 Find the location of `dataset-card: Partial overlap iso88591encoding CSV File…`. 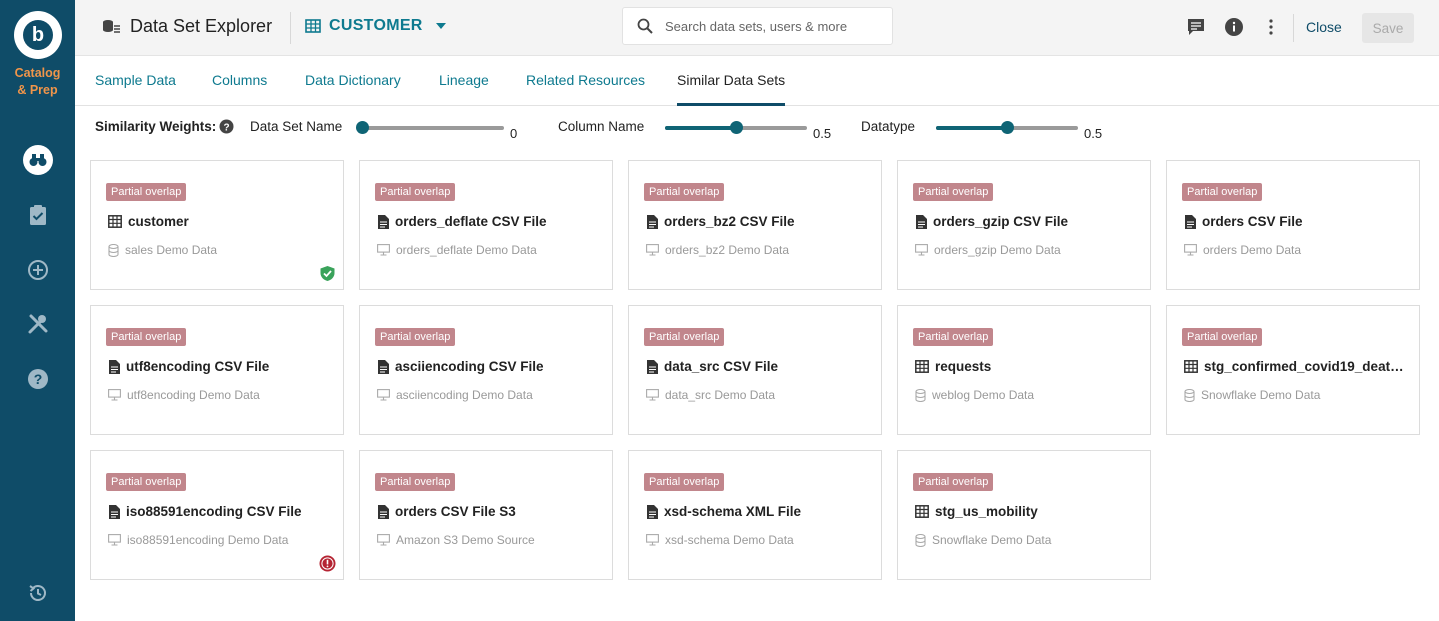

dataset-card: Partial overlap iso88591encoding CSV File… is located at coordinates (217, 515).